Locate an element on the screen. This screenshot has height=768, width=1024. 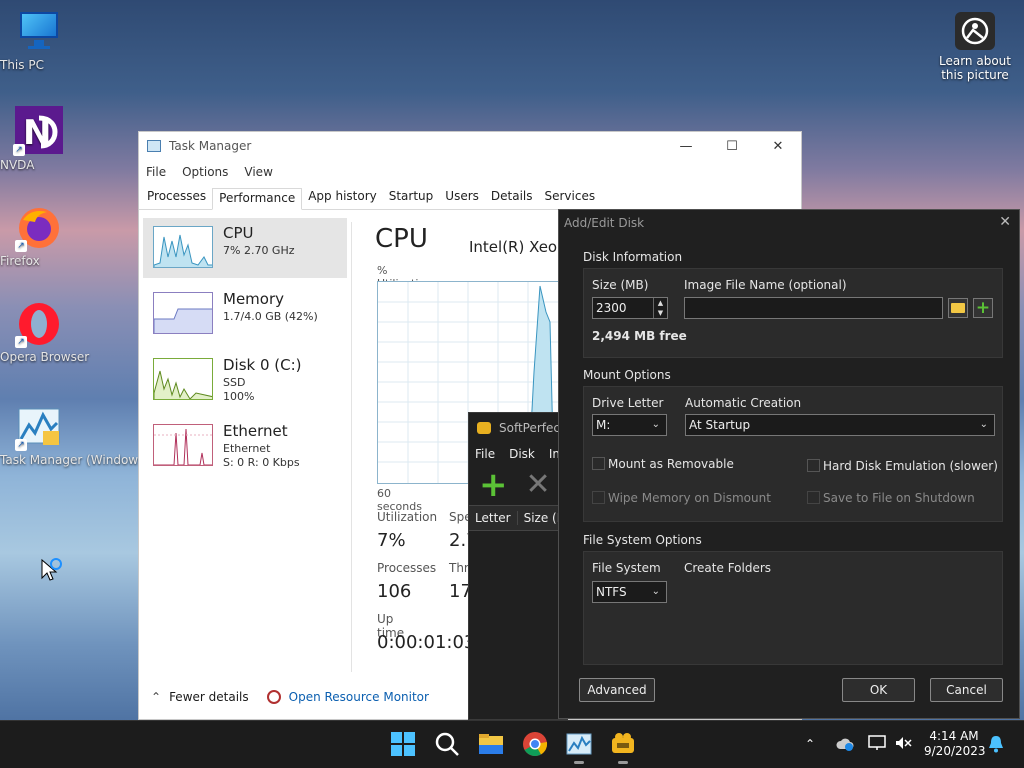
file-system-label: File System is located at coordinates (626, 568).